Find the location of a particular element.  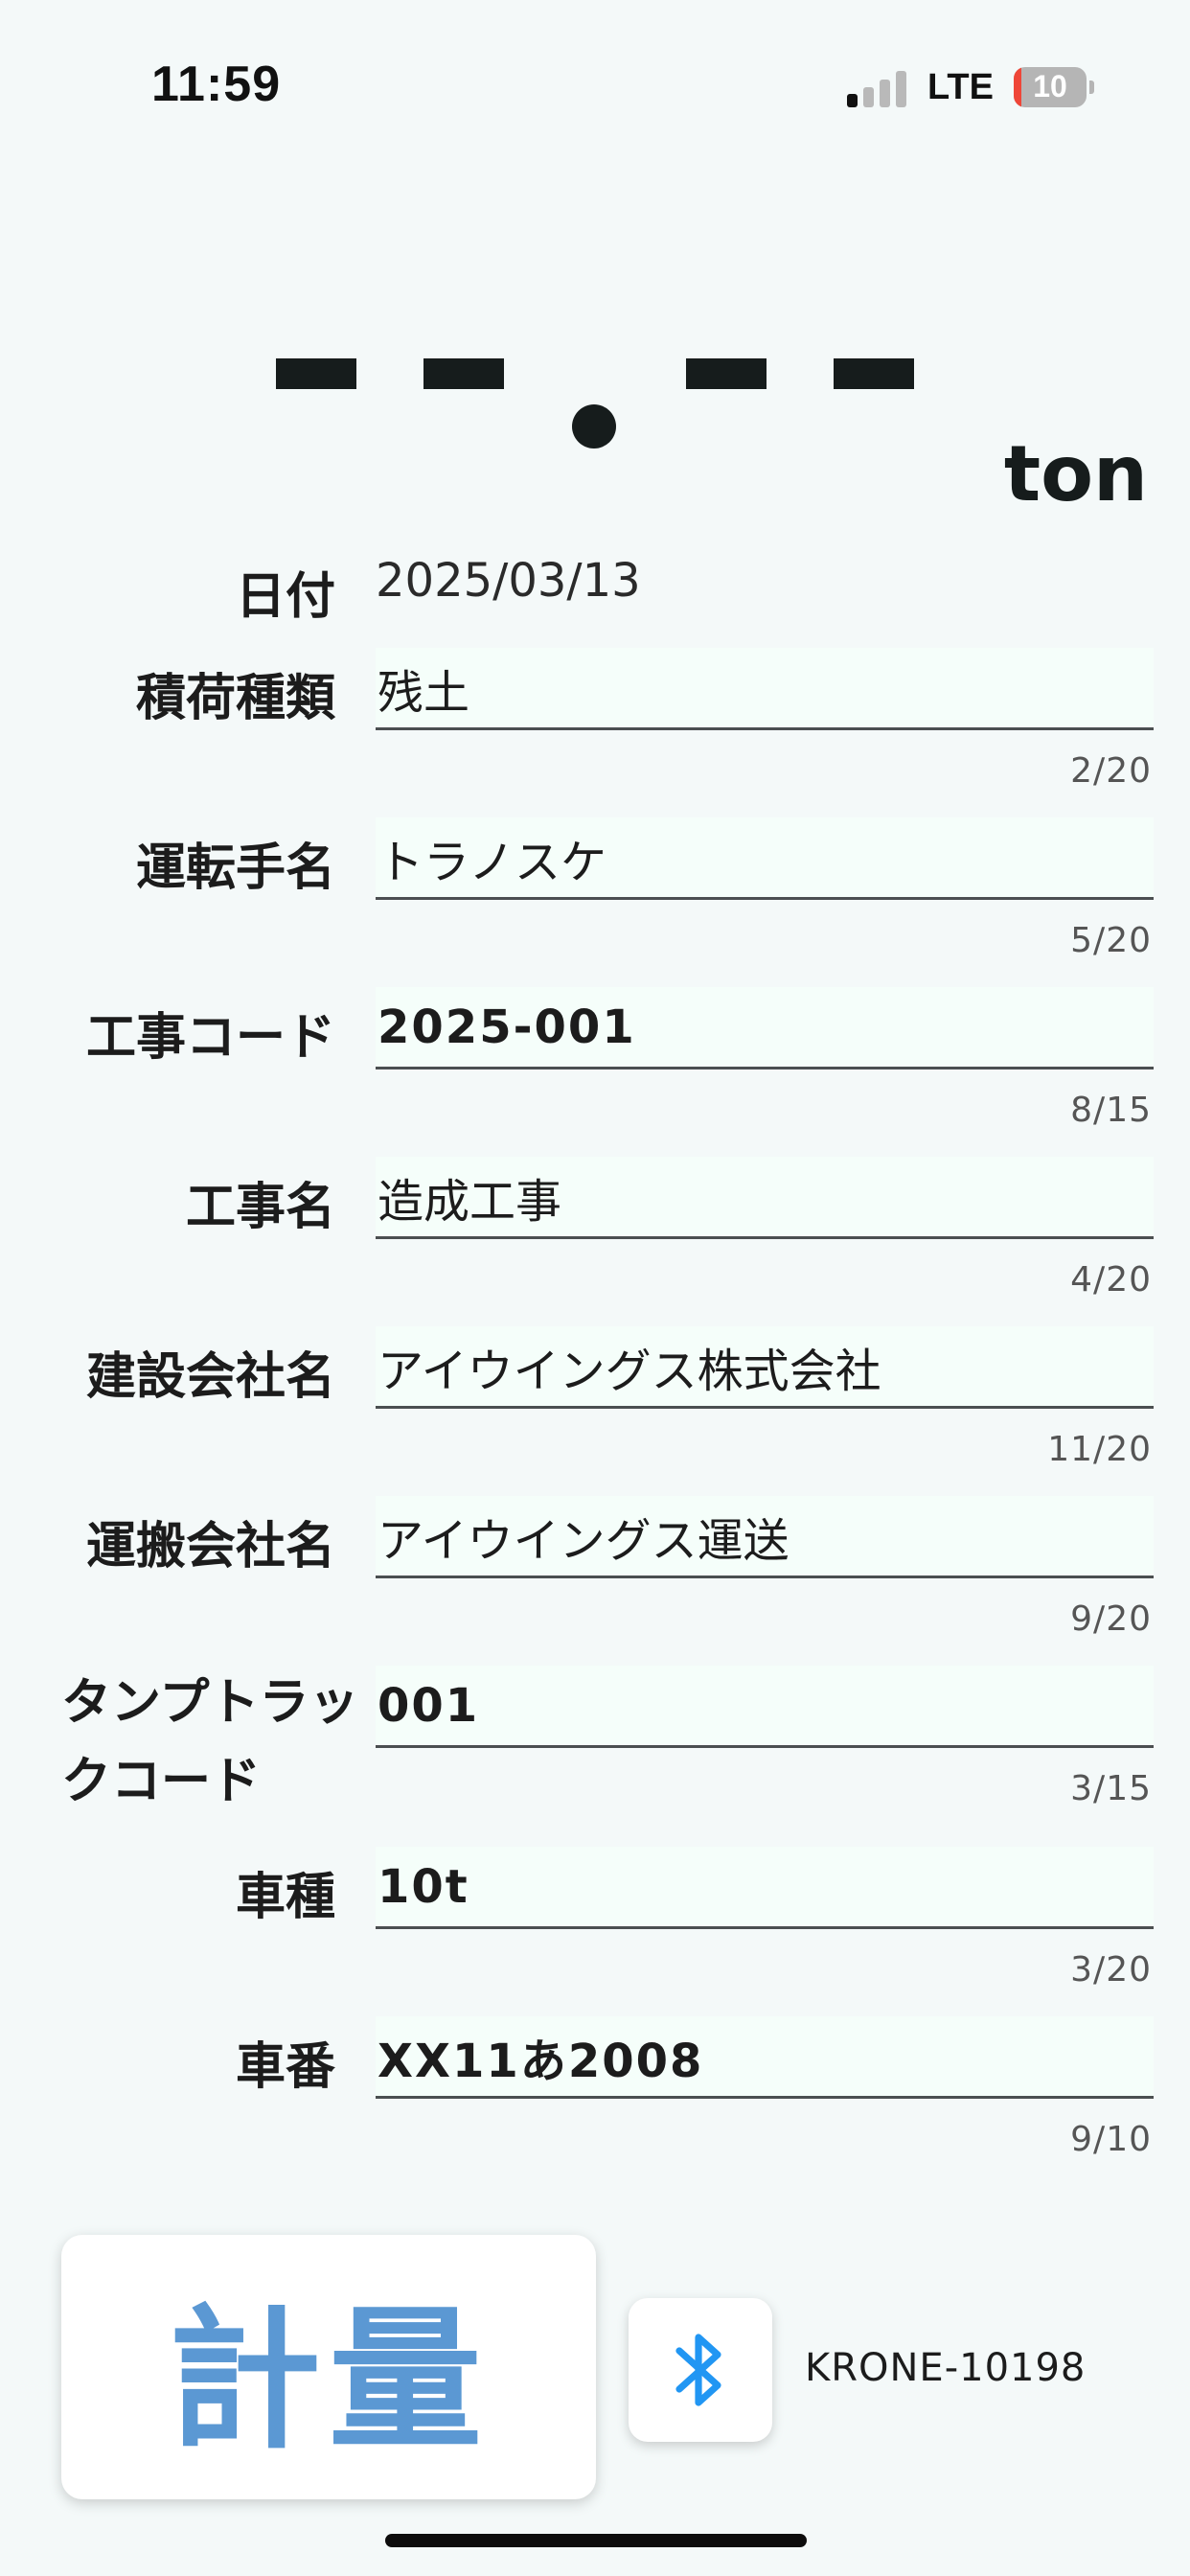

char-counter: 11/20 is located at coordinates (1100, 1449).